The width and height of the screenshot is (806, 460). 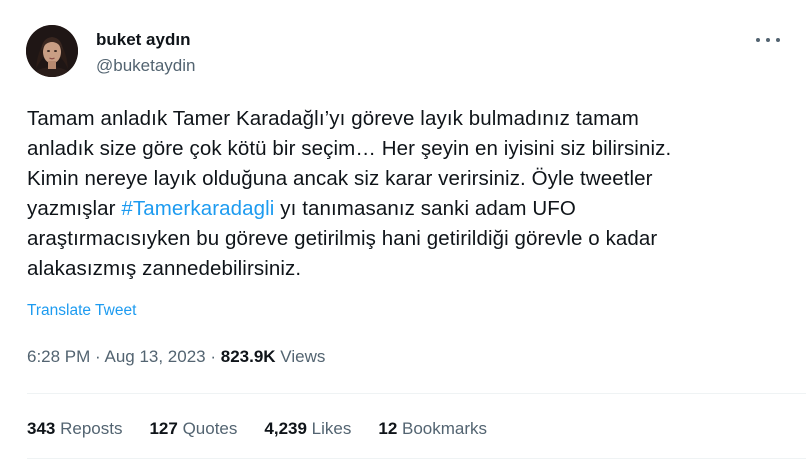 I want to click on views-count: 823.9K, so click(x=248, y=356).